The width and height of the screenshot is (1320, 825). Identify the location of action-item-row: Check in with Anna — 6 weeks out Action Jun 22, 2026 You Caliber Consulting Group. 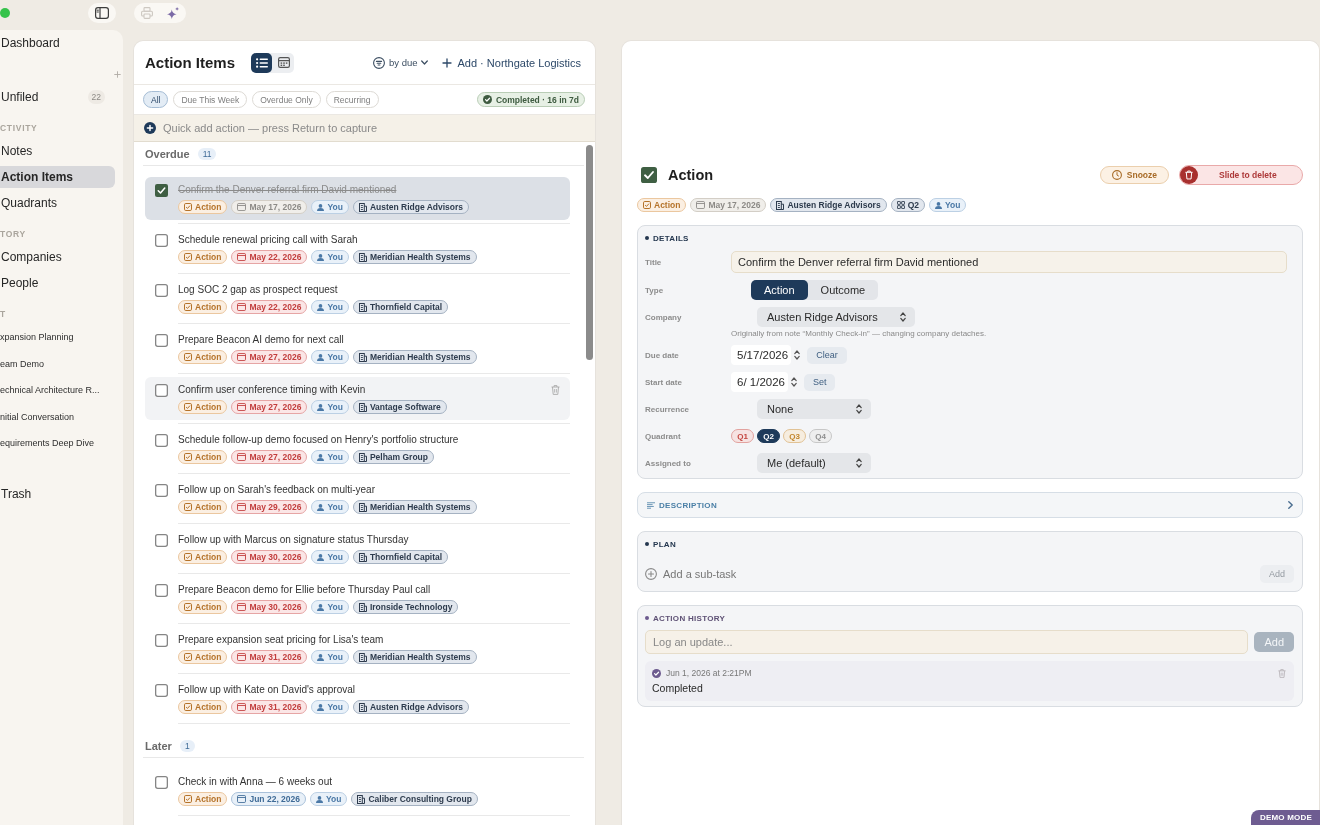
(357, 790).